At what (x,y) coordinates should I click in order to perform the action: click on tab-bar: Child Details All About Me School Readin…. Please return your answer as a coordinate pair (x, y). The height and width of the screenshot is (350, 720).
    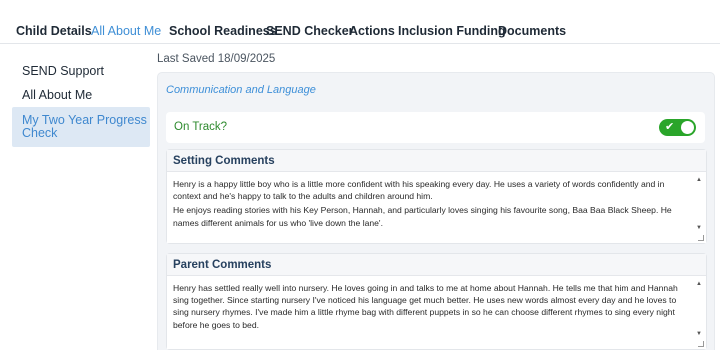
    Looking at the image, I should click on (360, 22).